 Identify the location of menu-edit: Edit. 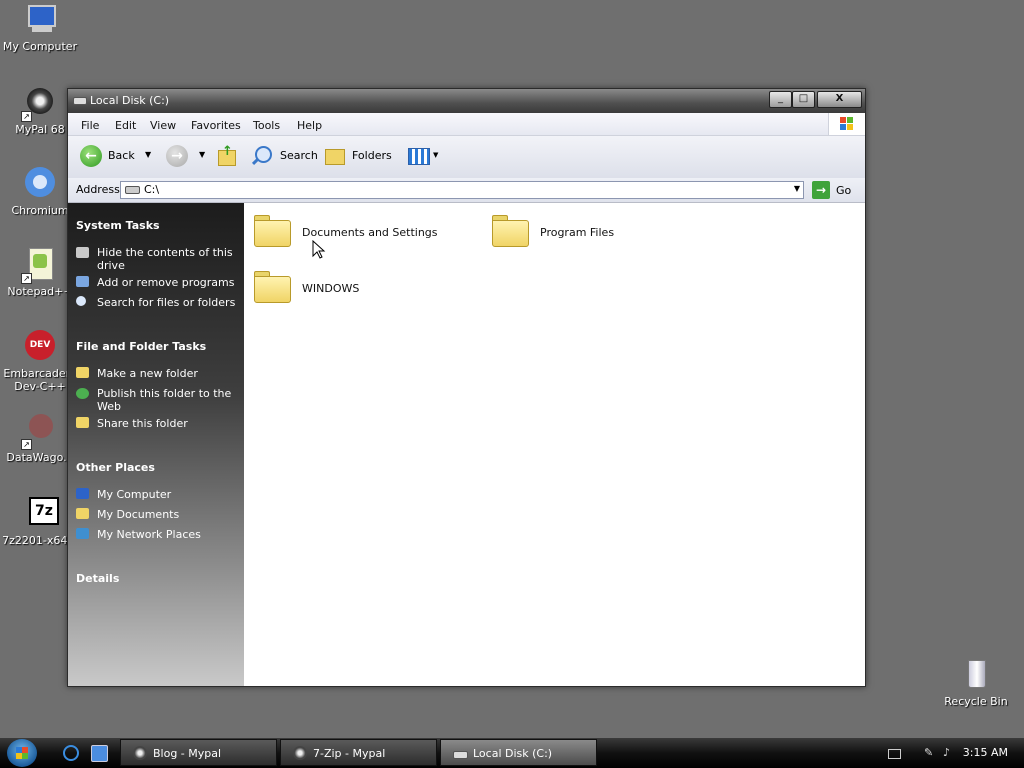
(125, 125).